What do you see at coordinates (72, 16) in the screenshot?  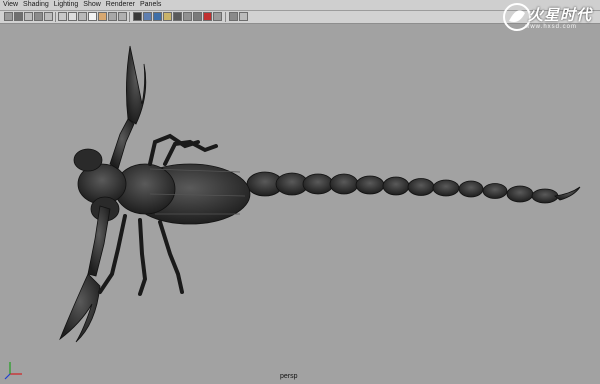 I see `smooth-shade-icon` at bounding box center [72, 16].